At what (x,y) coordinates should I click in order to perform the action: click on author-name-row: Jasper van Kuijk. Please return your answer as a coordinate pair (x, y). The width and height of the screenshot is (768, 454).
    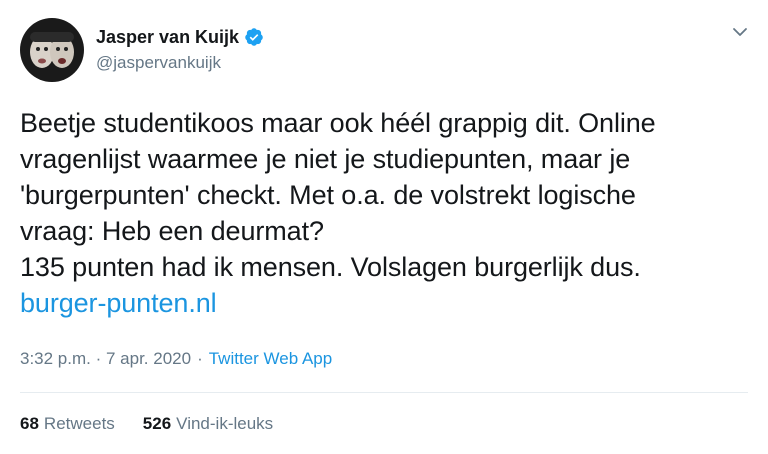
    Looking at the image, I should click on (180, 37).